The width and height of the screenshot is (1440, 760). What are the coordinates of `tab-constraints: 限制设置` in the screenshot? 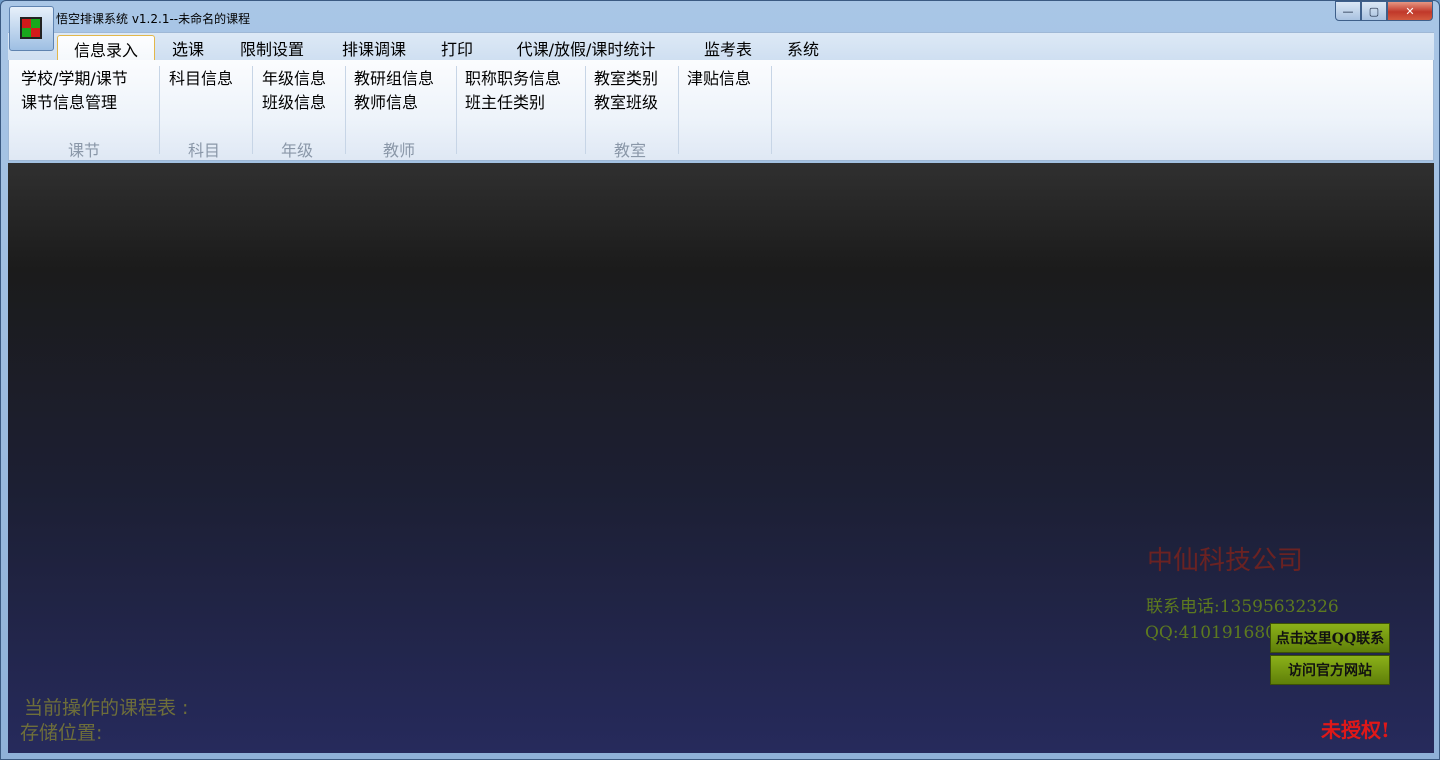 It's located at (272, 48).